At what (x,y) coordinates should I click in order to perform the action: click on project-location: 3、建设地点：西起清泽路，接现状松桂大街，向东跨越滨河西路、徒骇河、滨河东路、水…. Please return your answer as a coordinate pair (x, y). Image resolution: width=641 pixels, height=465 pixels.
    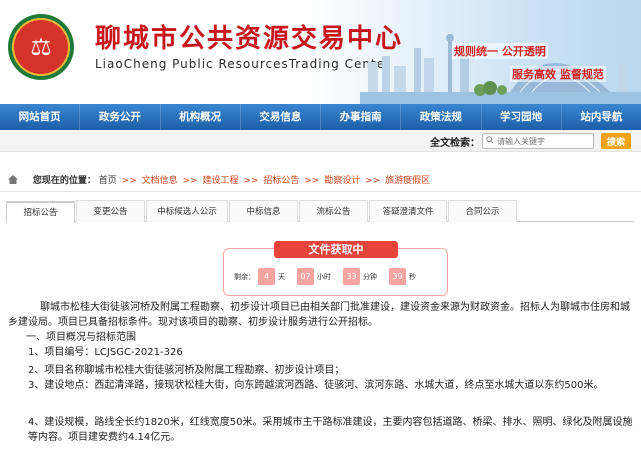
    Looking at the image, I should click on (316, 385).